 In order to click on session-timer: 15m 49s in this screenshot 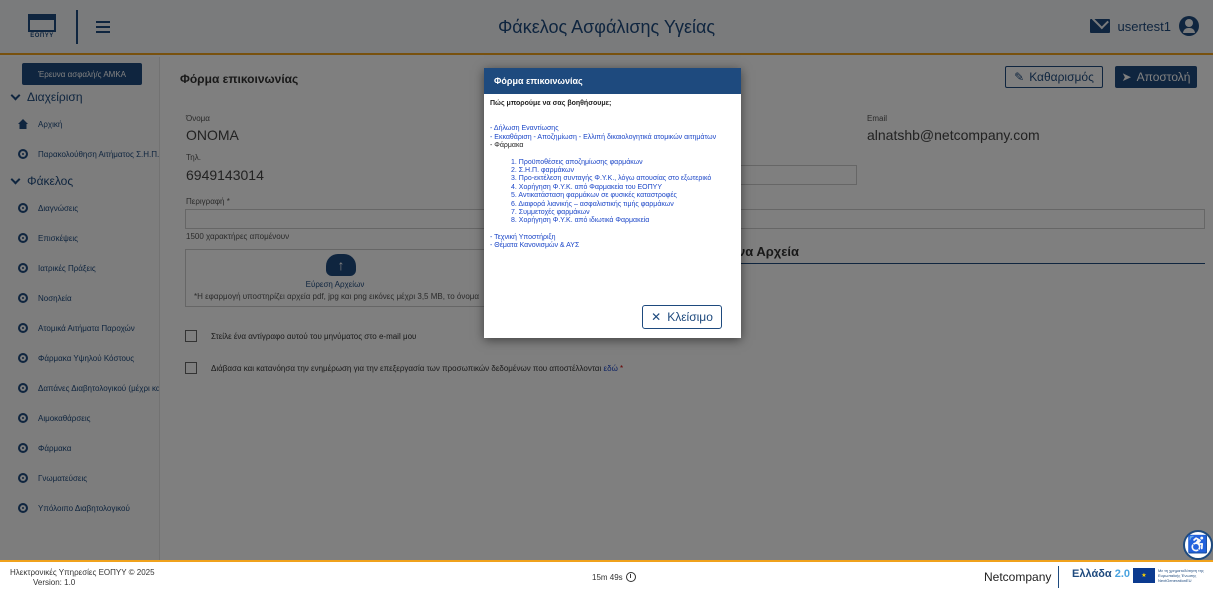, I will do `click(614, 577)`.